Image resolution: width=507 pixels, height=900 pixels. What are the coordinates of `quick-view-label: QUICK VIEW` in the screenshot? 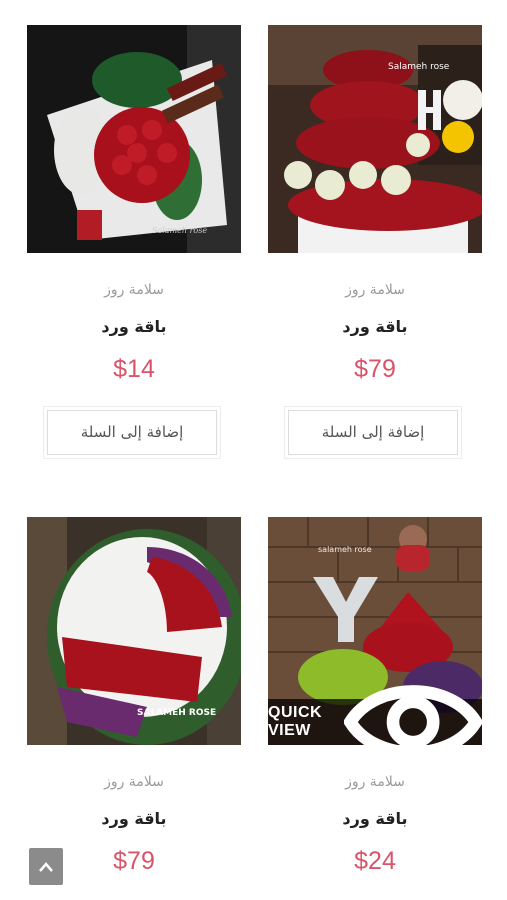 It's located at (295, 721).